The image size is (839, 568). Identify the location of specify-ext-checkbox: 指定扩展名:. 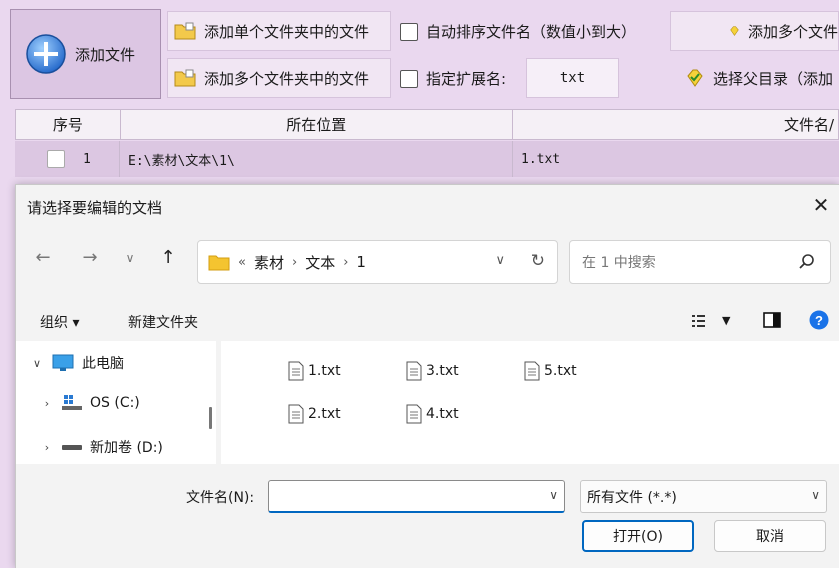
(453, 78).